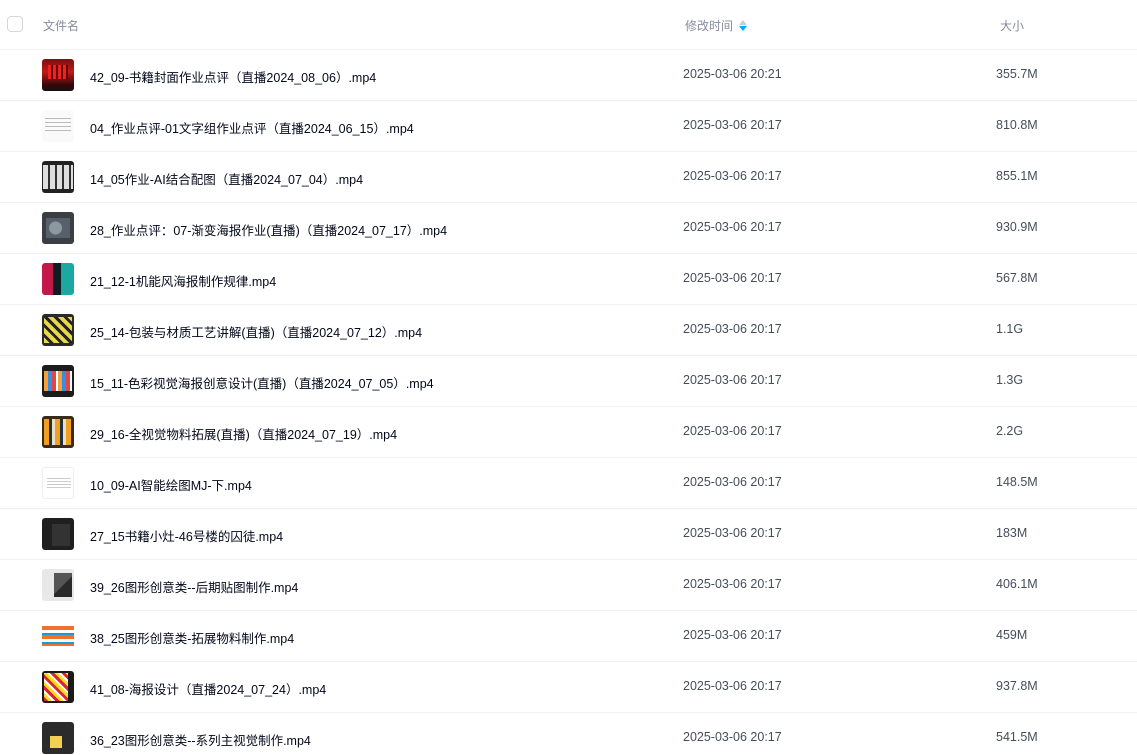 This screenshot has height=755, width=1137. What do you see at coordinates (1017, 482) in the screenshot?
I see `file-size: 148.5M` at bounding box center [1017, 482].